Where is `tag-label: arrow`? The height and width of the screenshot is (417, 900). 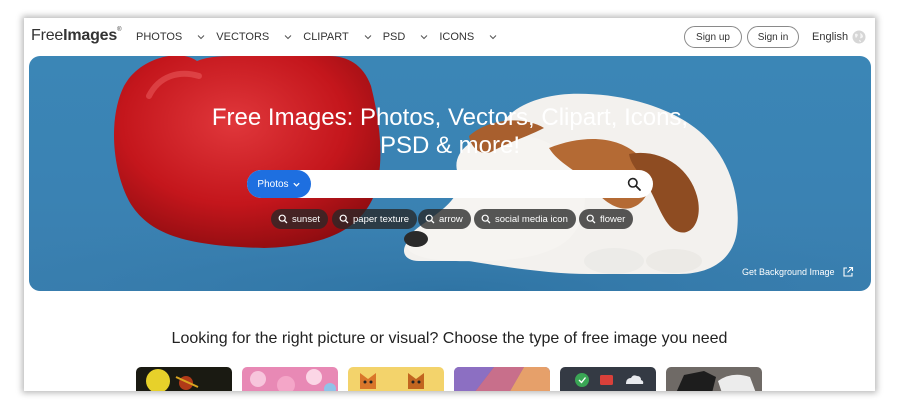
tag-label: arrow is located at coordinates (451, 219).